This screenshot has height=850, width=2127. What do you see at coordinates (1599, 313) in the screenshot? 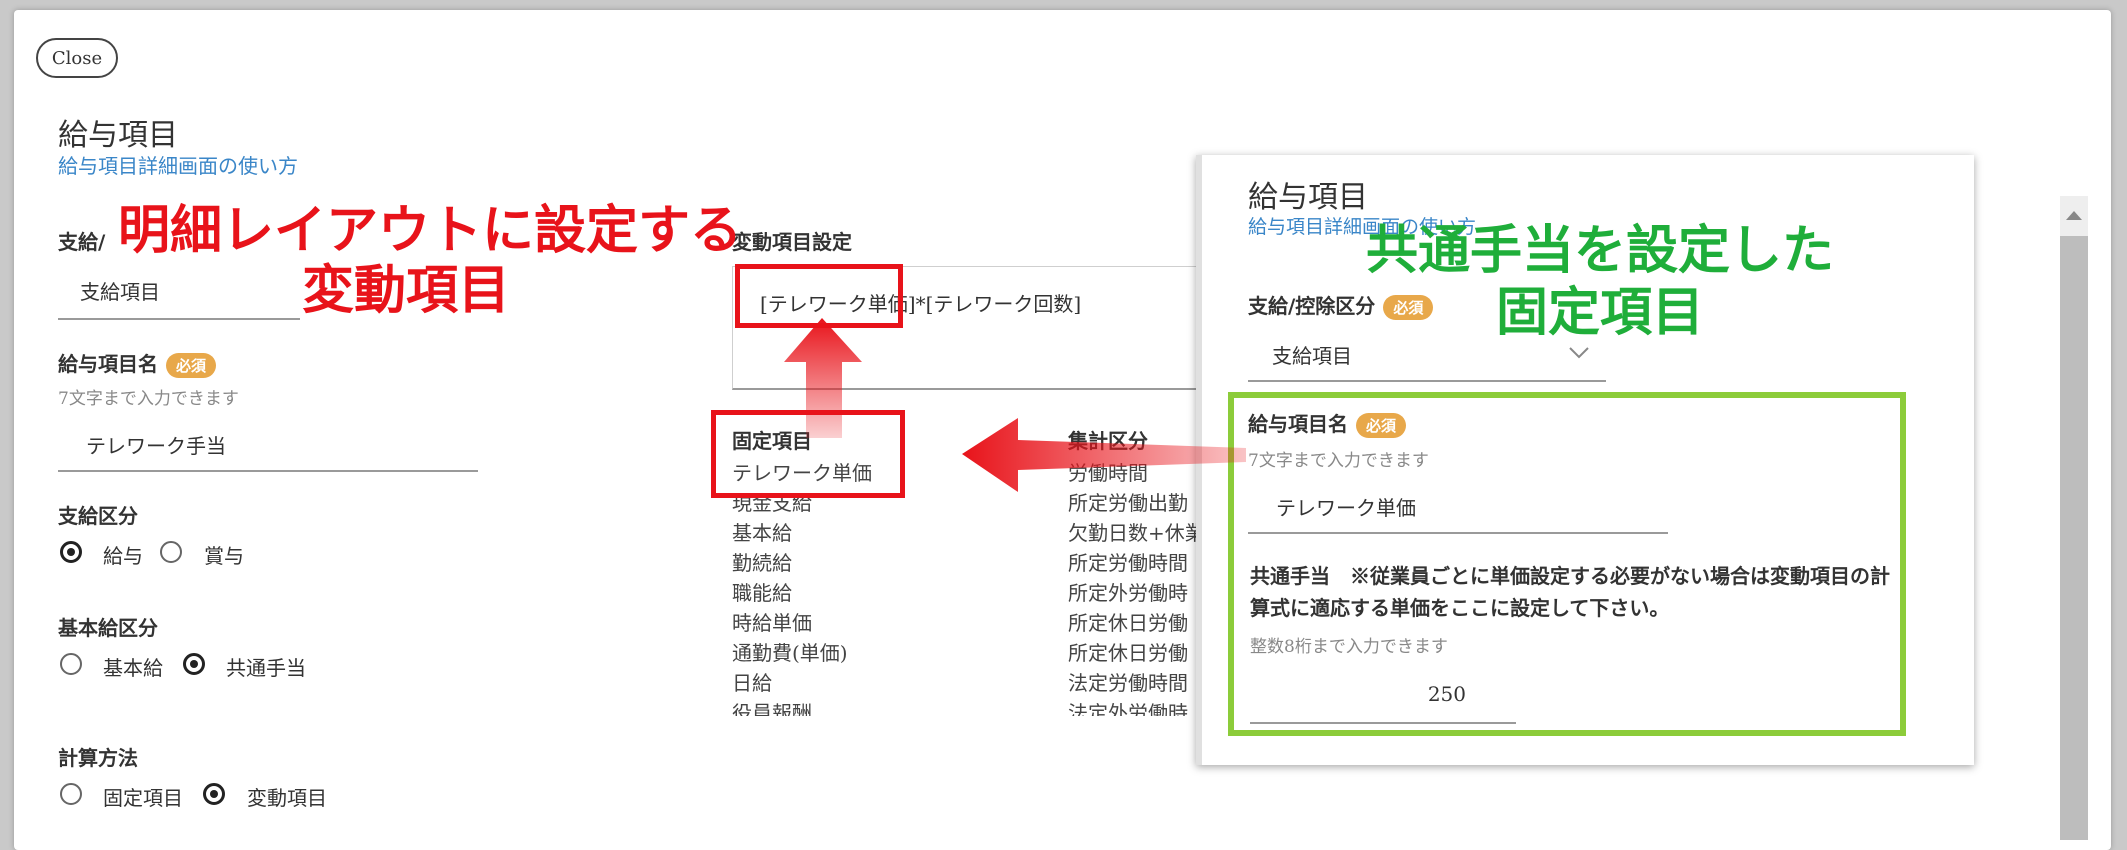
I see `annotation-green-line2: 固定項目` at bounding box center [1599, 313].